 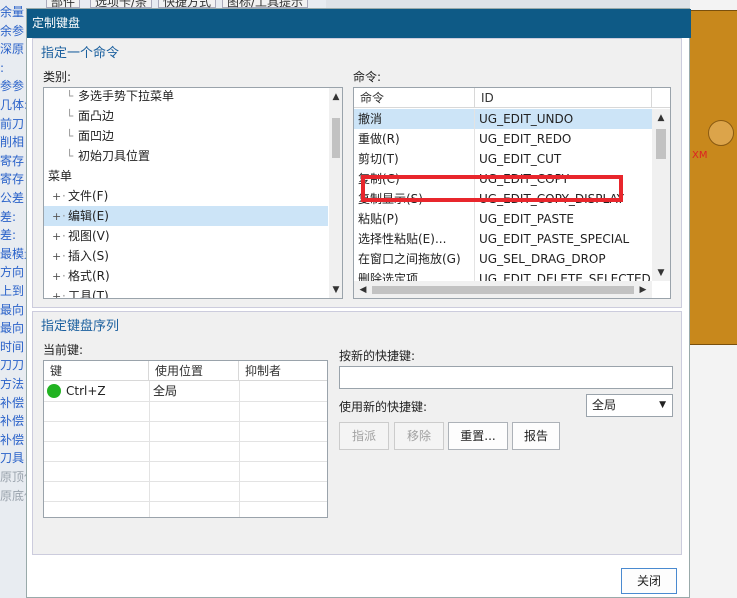 I want to click on command-hscrollbar: ◀ ▶, so click(x=503, y=289).